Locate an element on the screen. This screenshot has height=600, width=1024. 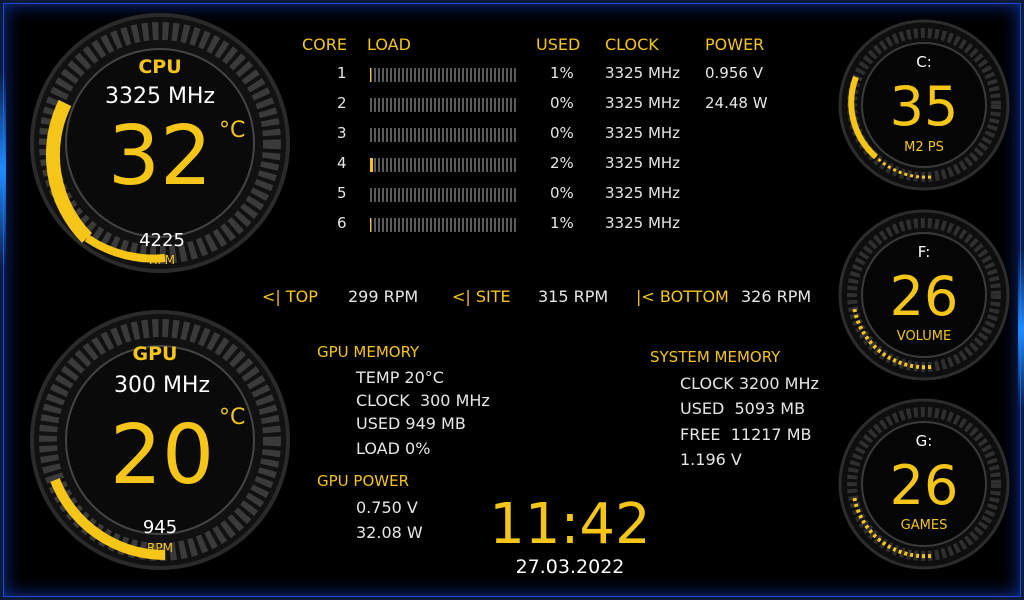
system-memory-free: FREE 11217 MB is located at coordinates (746, 434).